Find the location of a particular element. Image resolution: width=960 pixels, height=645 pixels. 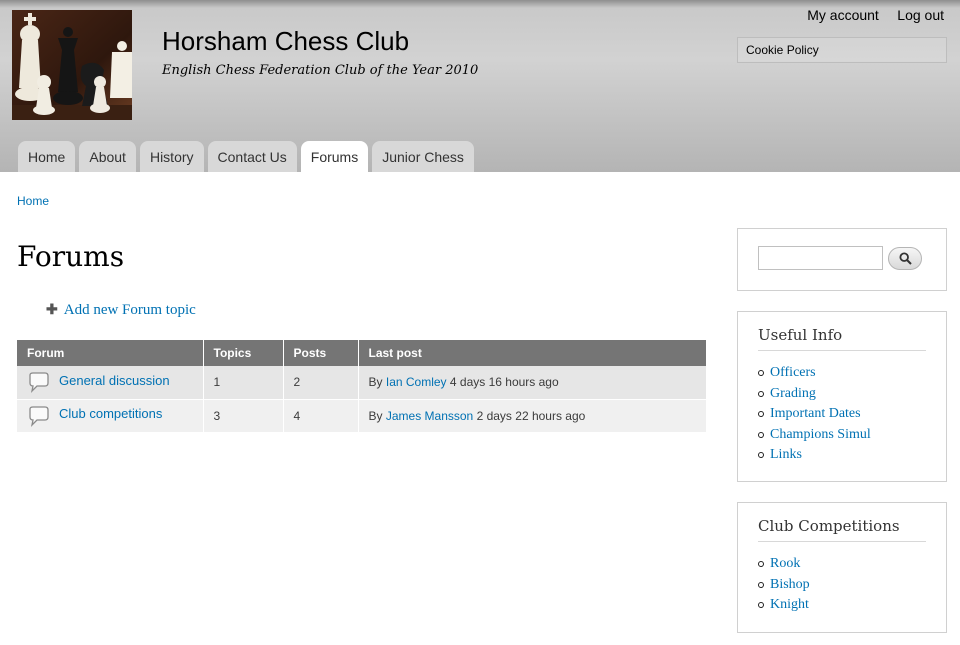

list-item: Knight is located at coordinates (842, 605).